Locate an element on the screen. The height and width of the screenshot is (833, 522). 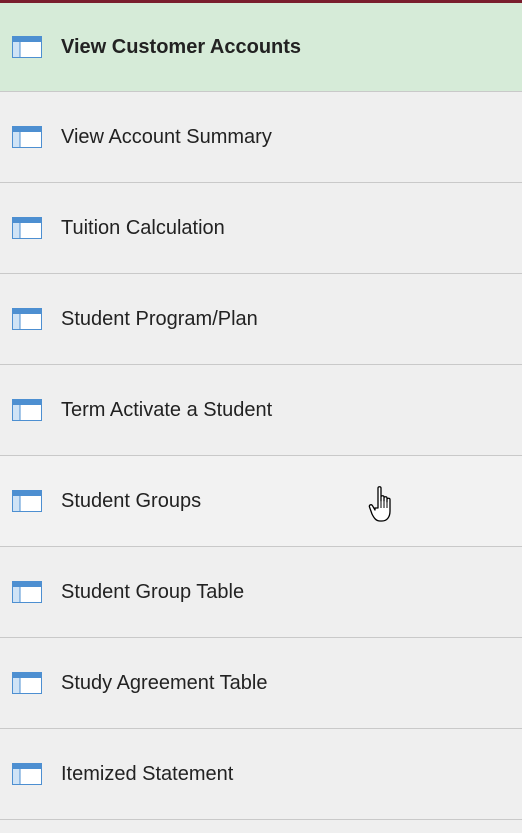
menu-item-label: Itemized Statement is located at coordinates (147, 773).